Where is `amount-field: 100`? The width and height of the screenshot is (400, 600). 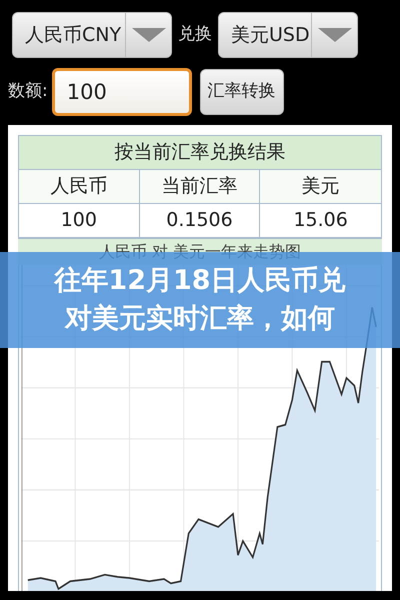 amount-field: 100 is located at coordinates (122, 92).